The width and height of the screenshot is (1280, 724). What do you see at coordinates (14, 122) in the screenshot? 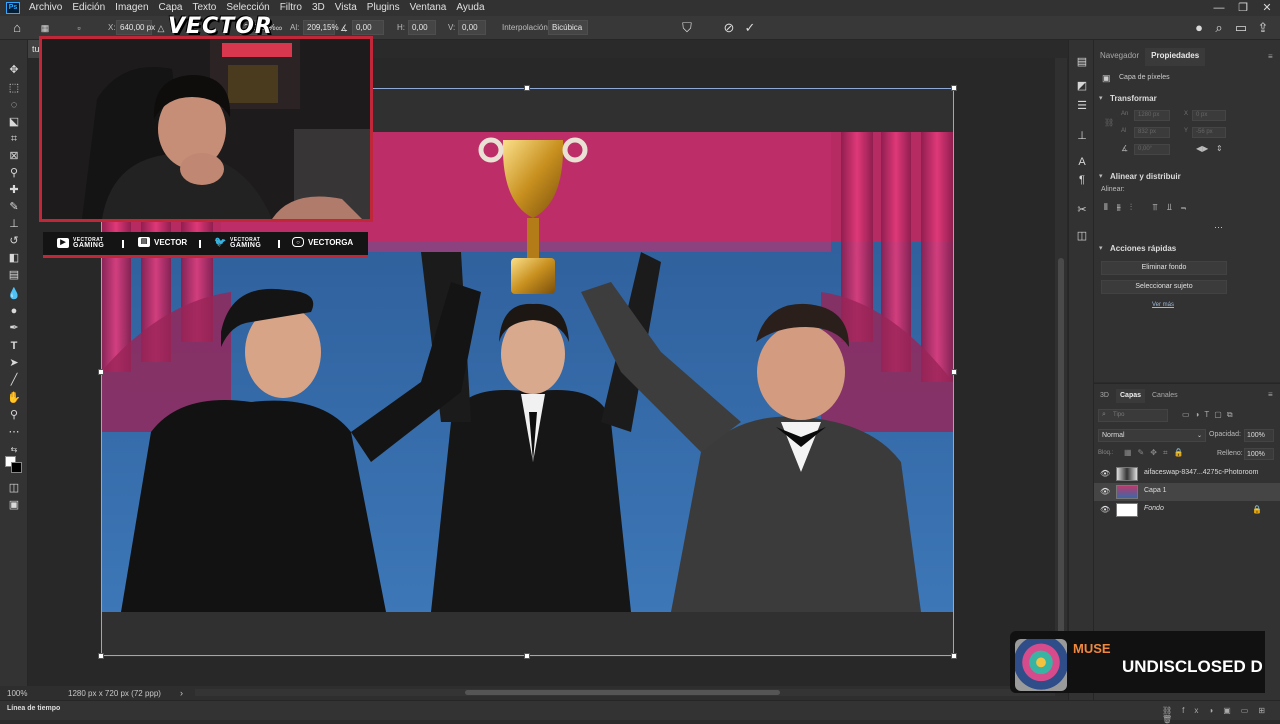
I see `object-select-icon: ⬕` at bounding box center [14, 122].